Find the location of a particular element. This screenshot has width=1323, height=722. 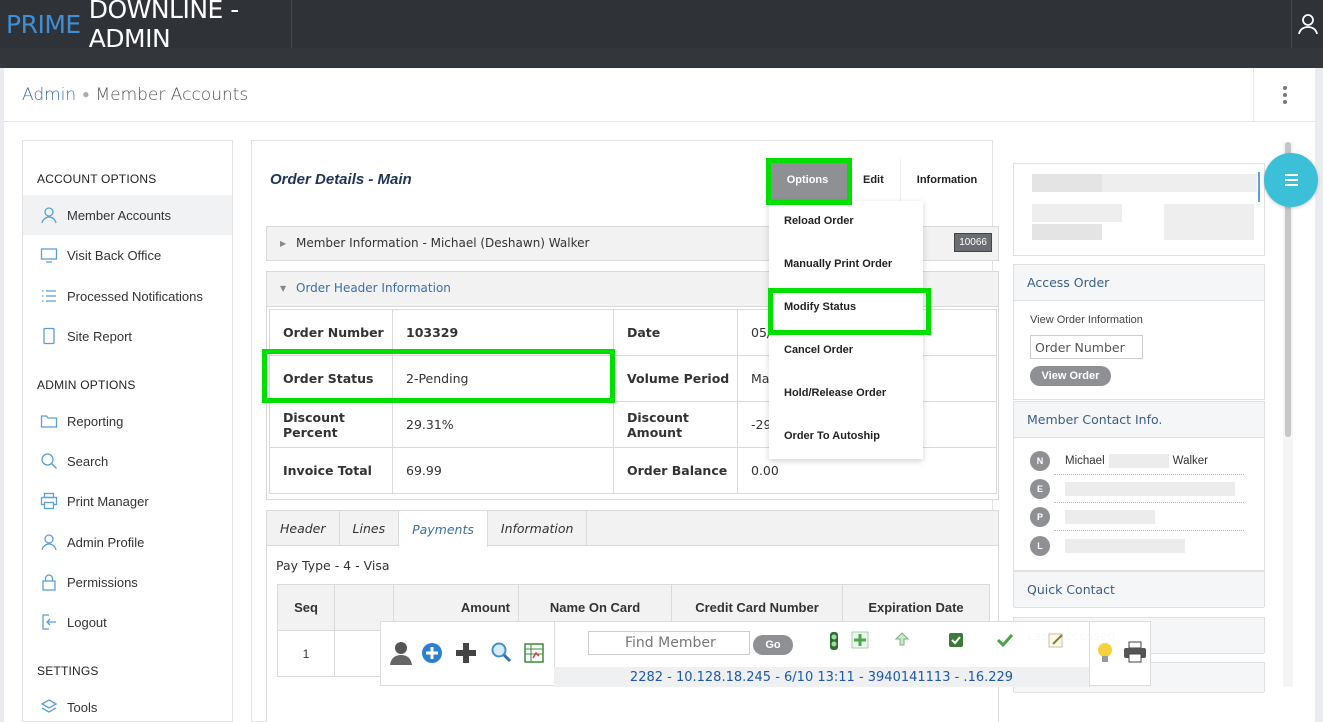

breadcrumb: Admin ● Member Accounts is located at coordinates (135, 95).